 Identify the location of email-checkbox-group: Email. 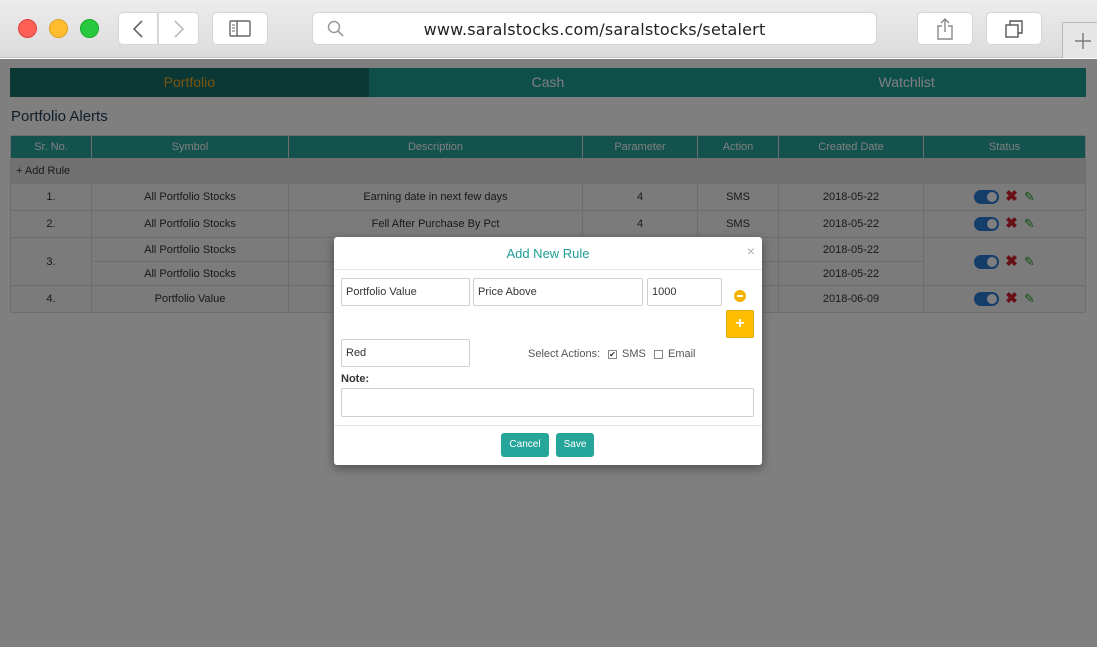
(675, 354).